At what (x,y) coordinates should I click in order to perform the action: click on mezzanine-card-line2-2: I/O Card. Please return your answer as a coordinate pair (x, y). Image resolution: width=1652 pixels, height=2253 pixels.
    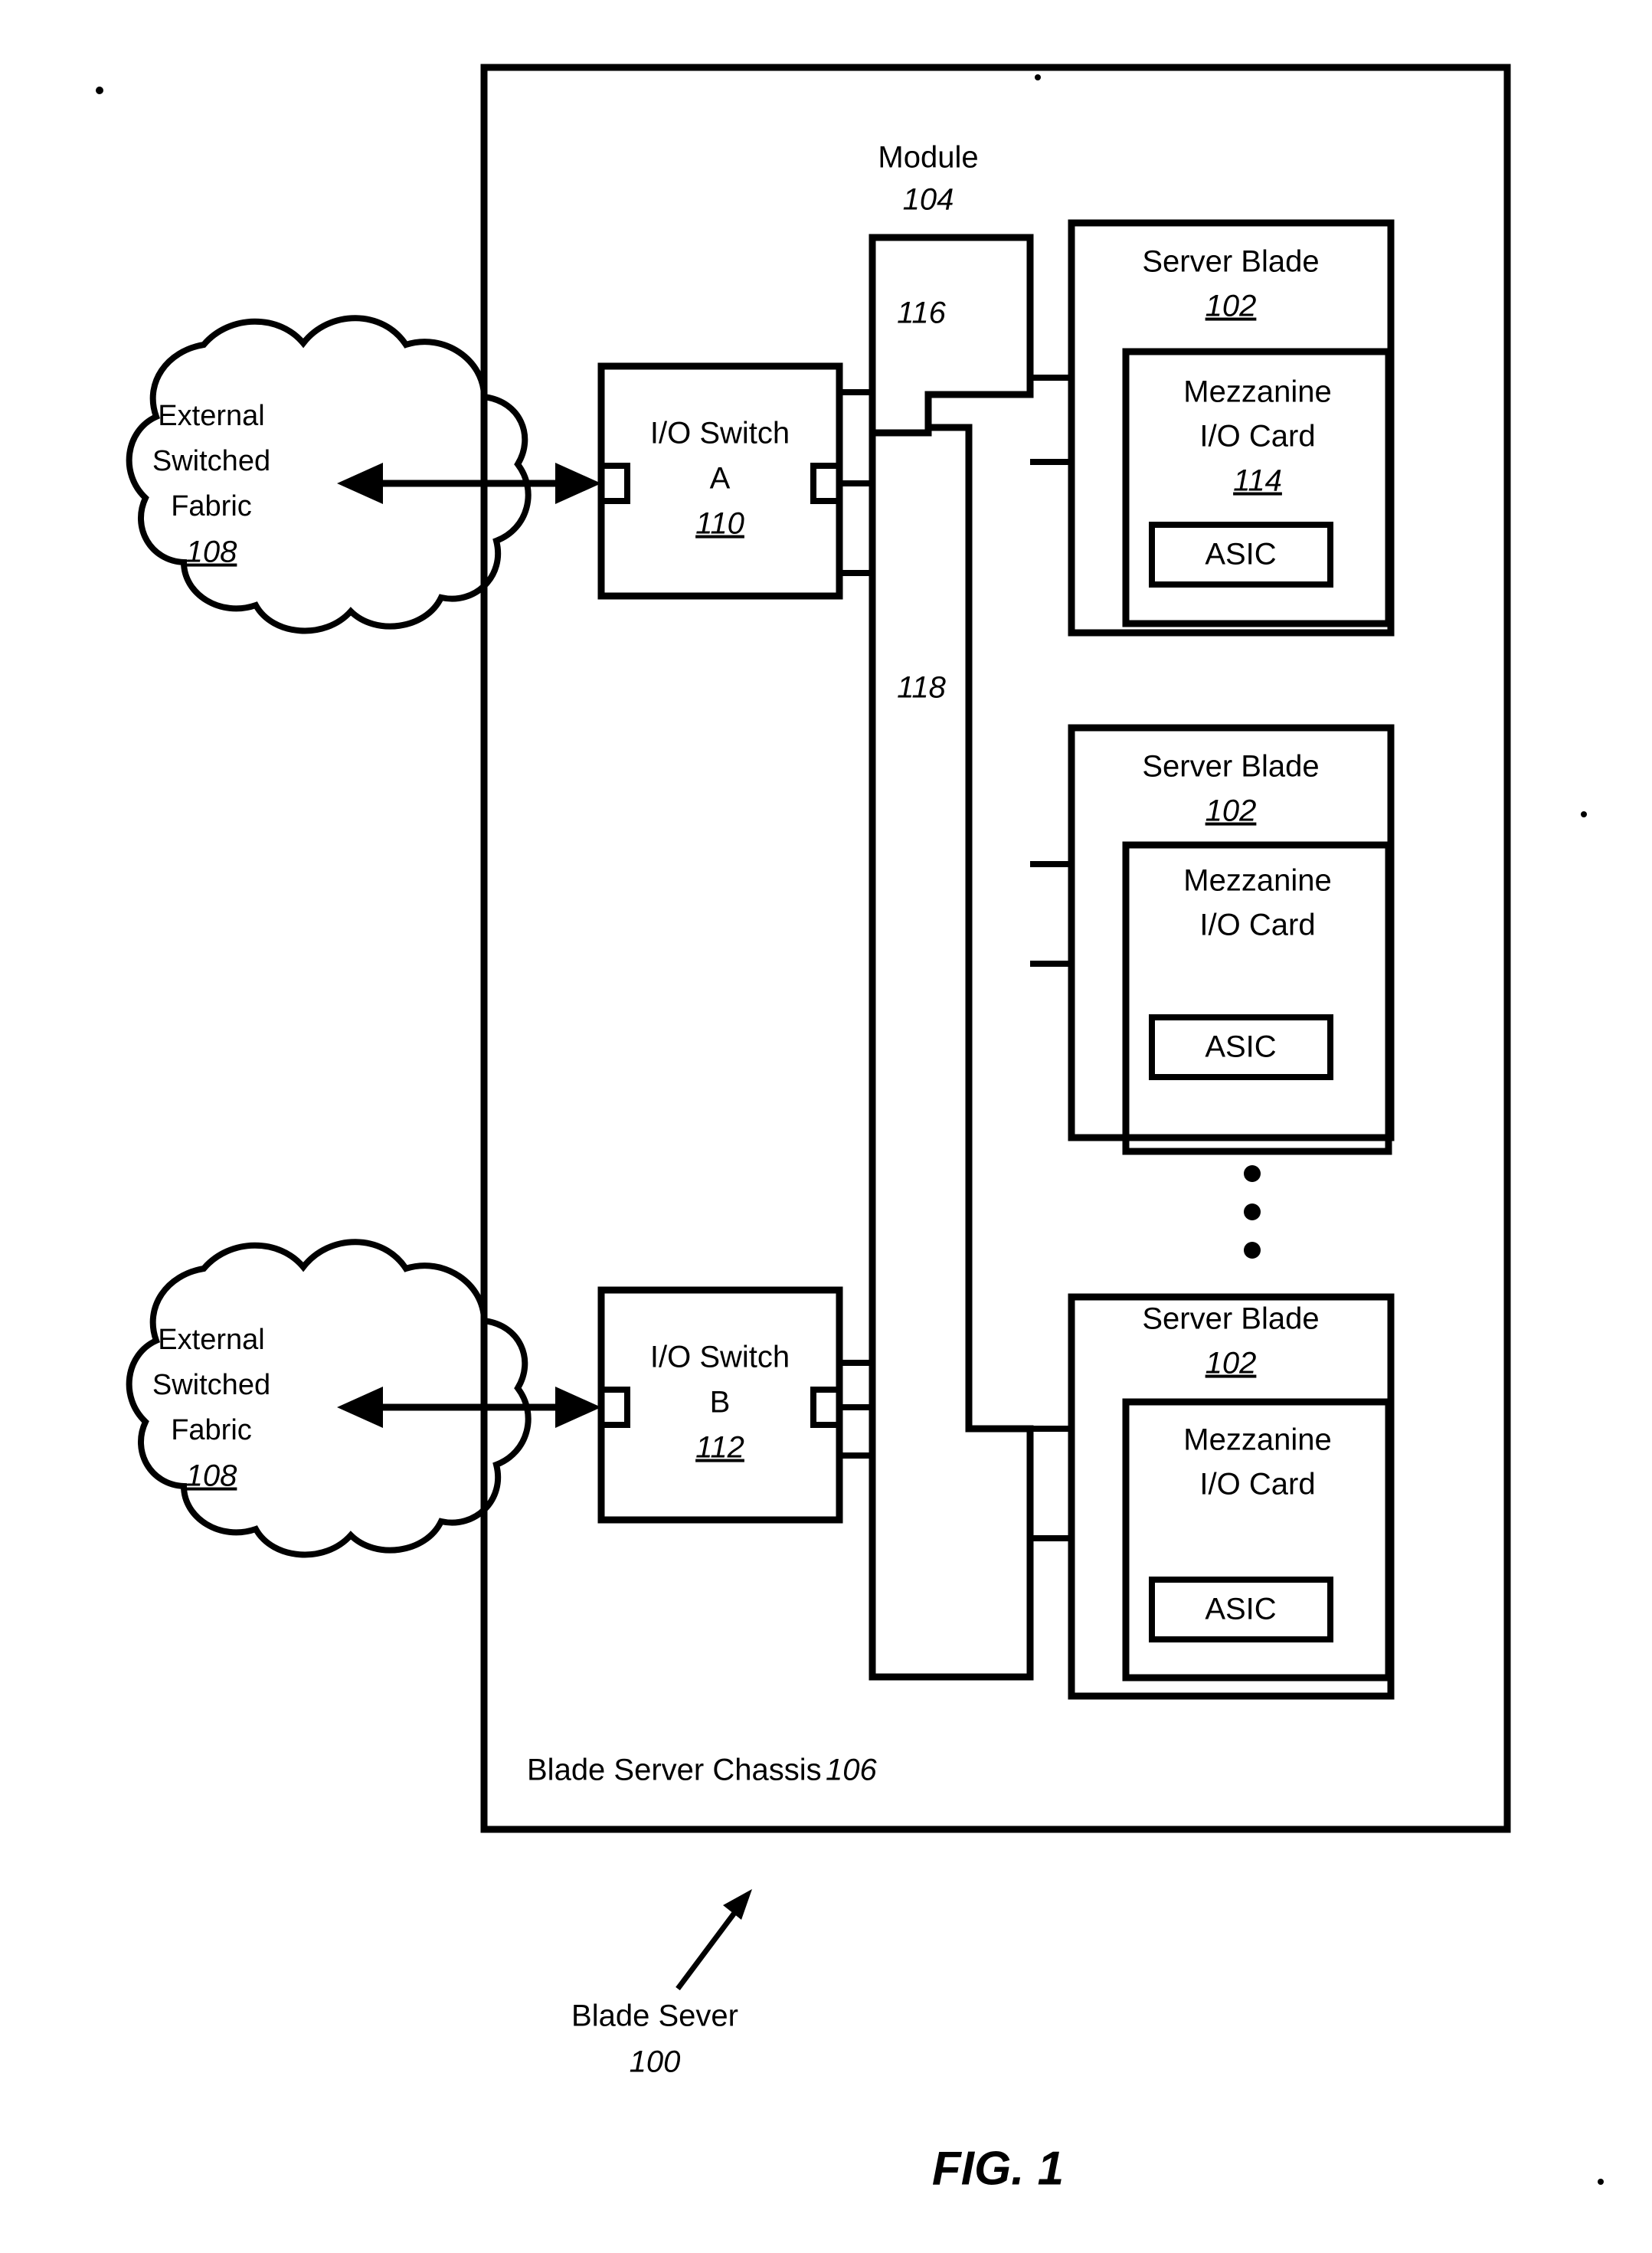
    Looking at the image, I should click on (1257, 925).